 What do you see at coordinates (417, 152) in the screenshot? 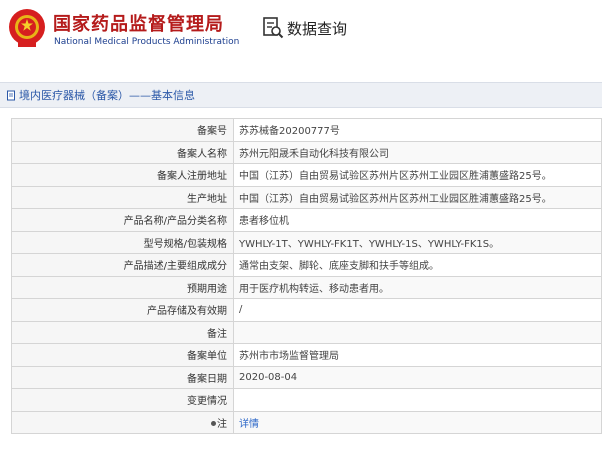
I see `row-value: 苏州元阳晟禾自动化科技有限公司` at bounding box center [417, 152].